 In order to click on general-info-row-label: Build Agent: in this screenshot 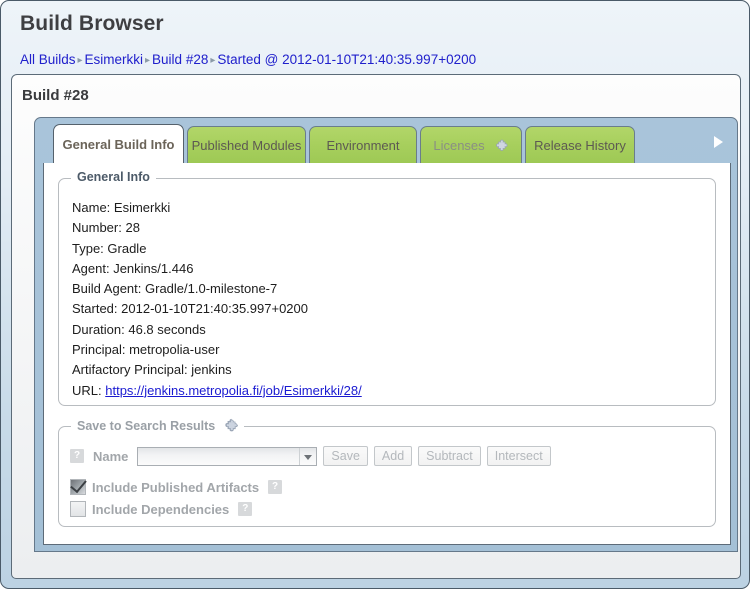, I will do `click(107, 289)`.